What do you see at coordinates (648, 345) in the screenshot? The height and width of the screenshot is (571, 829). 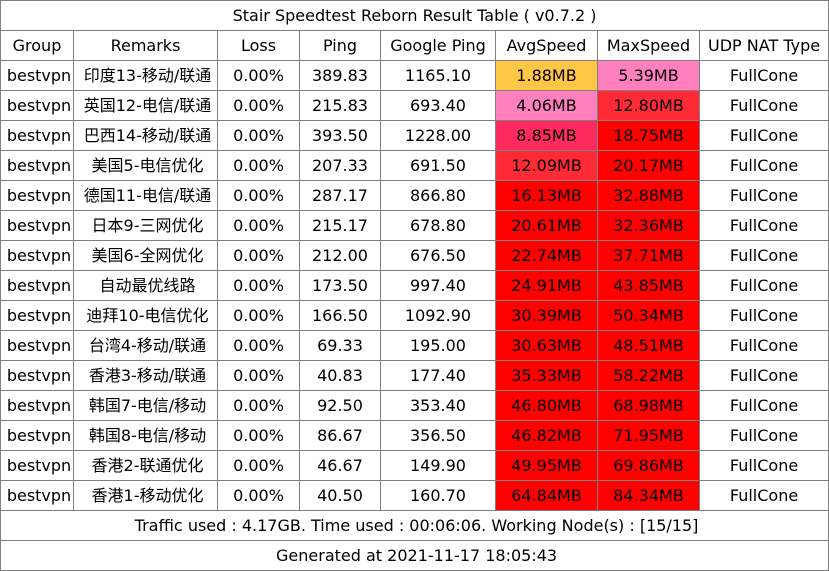 I see `cell-max-speed: 48.51MB` at bounding box center [648, 345].